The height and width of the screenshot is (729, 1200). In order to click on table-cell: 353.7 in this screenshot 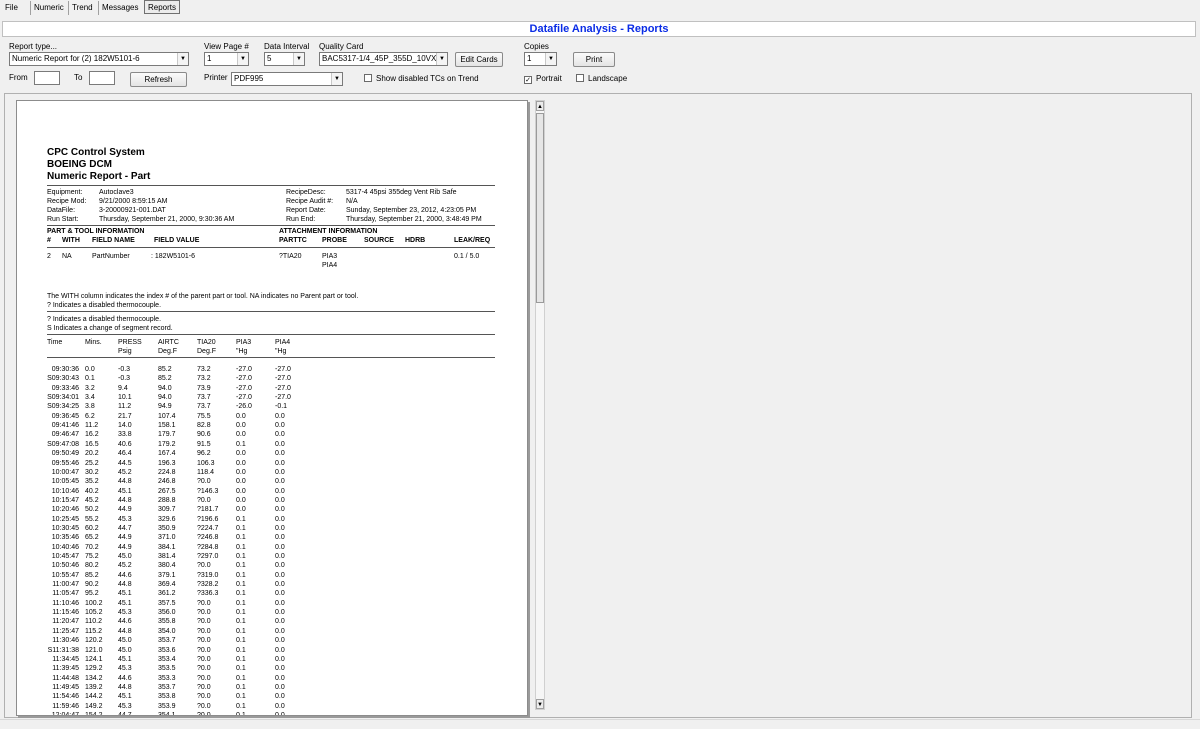, I will do `click(167, 687)`.